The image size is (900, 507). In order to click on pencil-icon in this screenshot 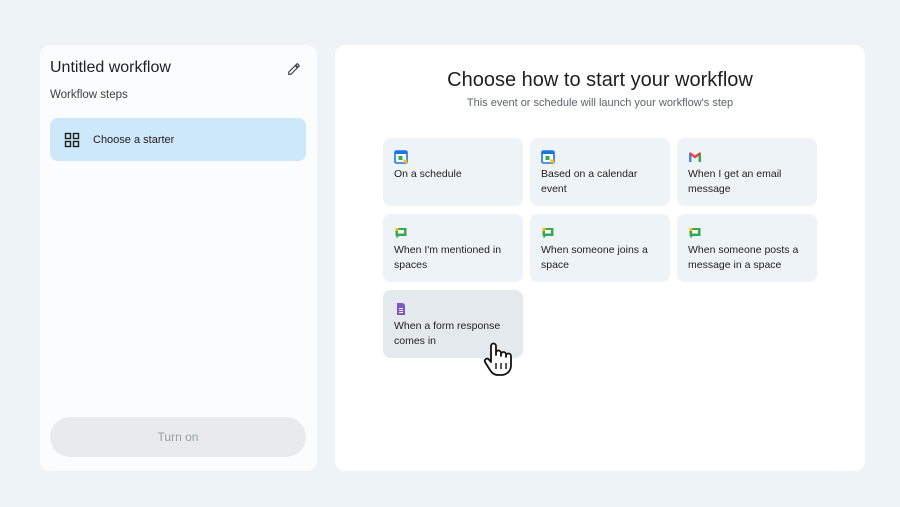, I will do `click(294, 69)`.